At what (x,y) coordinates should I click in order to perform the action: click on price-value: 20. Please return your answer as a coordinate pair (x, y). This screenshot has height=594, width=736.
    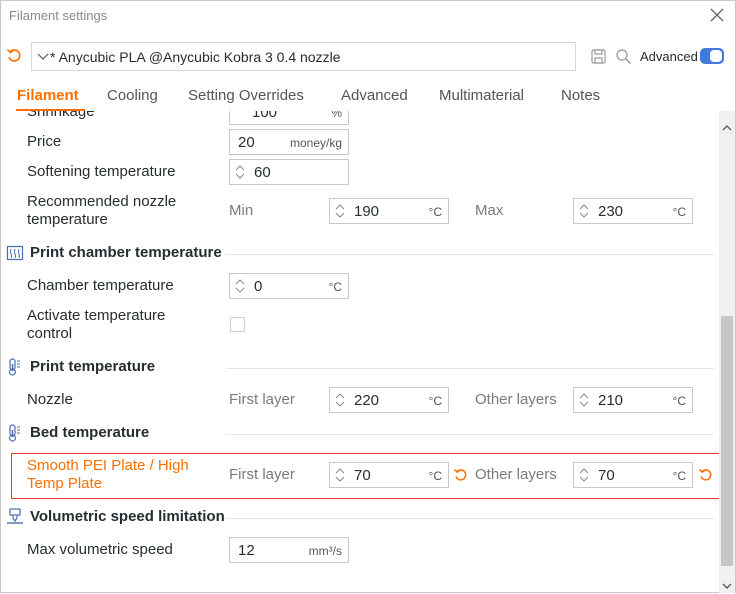
    Looking at the image, I should click on (246, 142).